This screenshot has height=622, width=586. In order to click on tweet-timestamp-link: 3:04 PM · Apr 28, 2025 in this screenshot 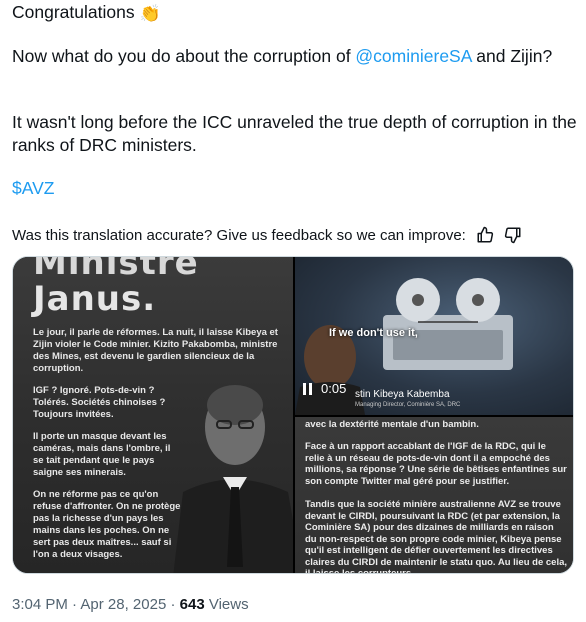, I will do `click(89, 604)`.